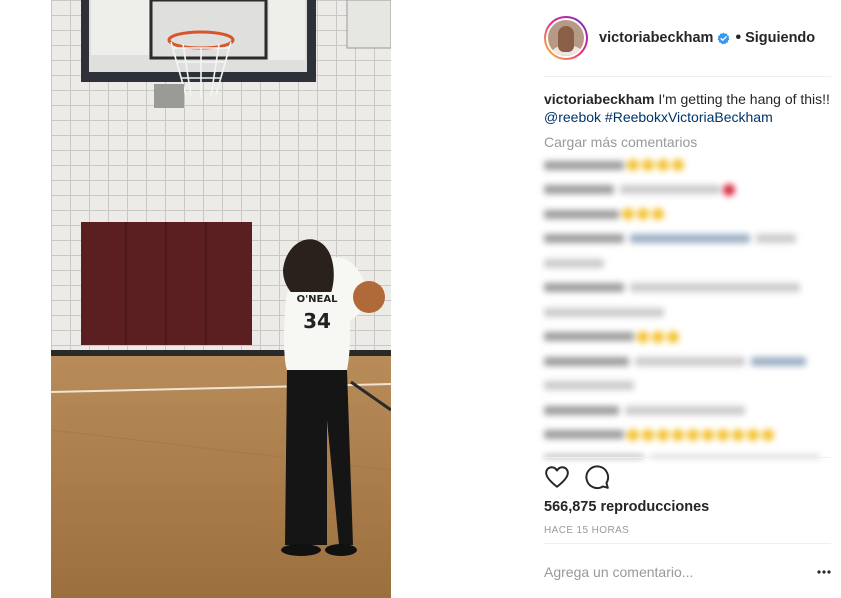  What do you see at coordinates (317, 321) in the screenshot?
I see `jersey-number: 34` at bounding box center [317, 321].